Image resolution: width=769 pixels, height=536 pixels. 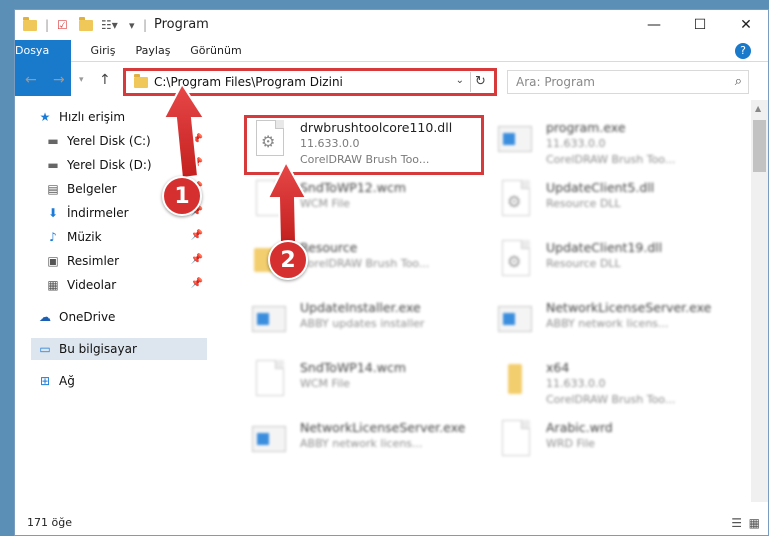 I want to click on step-badge-1: 1, so click(x=182, y=196).